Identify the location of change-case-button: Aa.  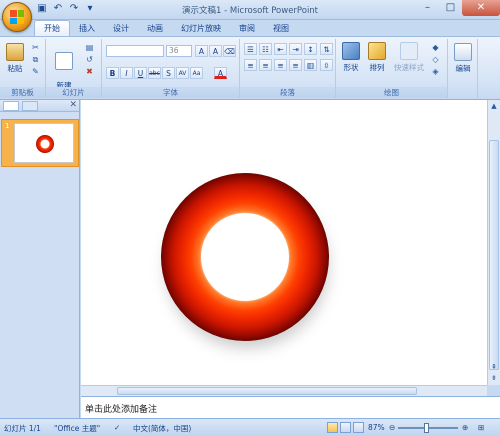
(196, 73).